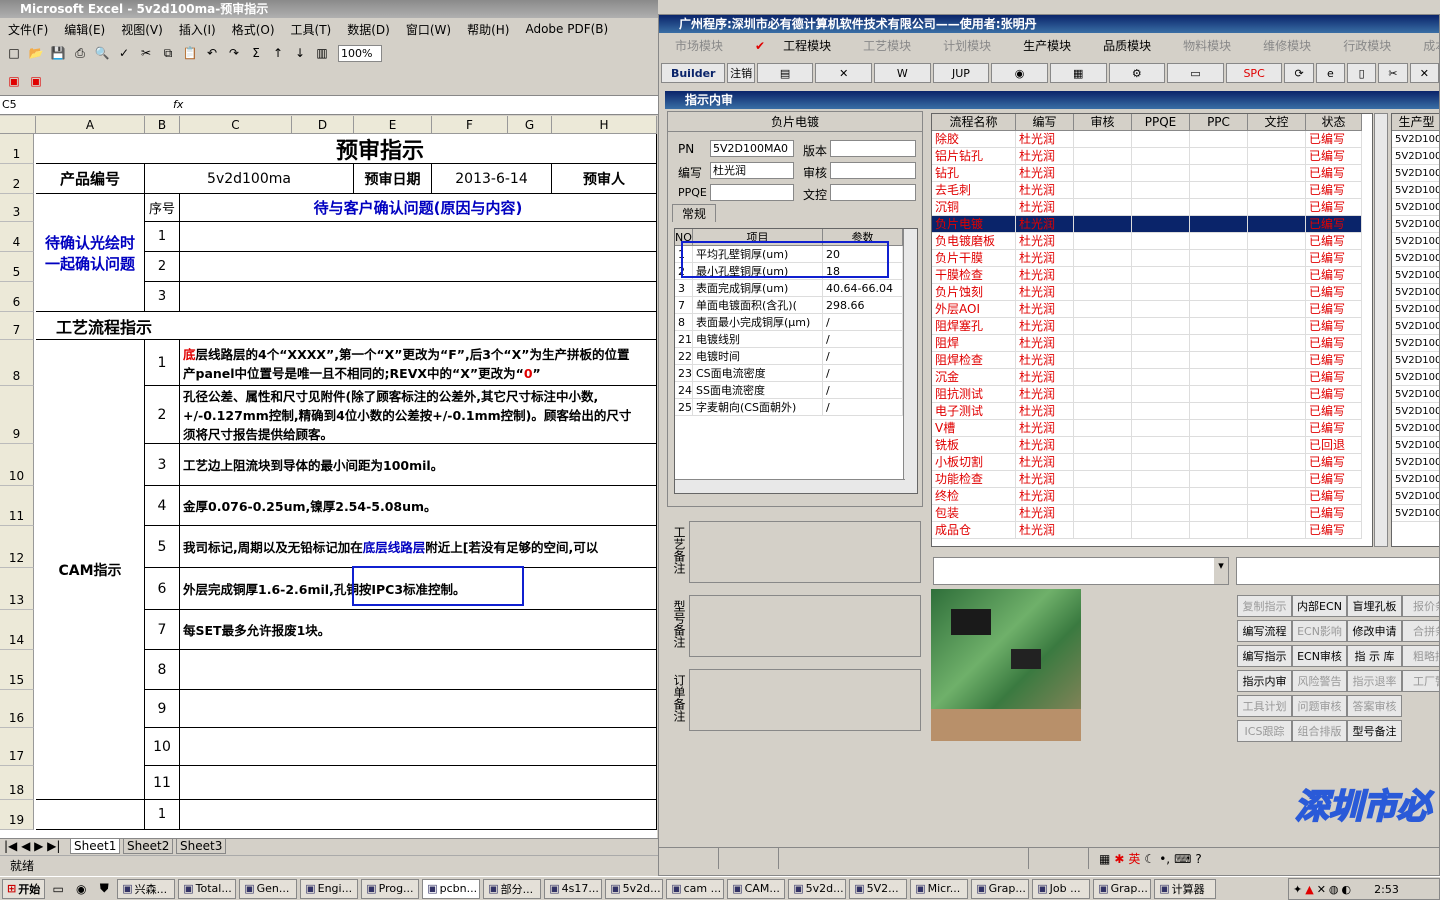  What do you see at coordinates (1374, 606) in the screenshot?
I see `func-button: 盲埋孔板` at bounding box center [1374, 606].